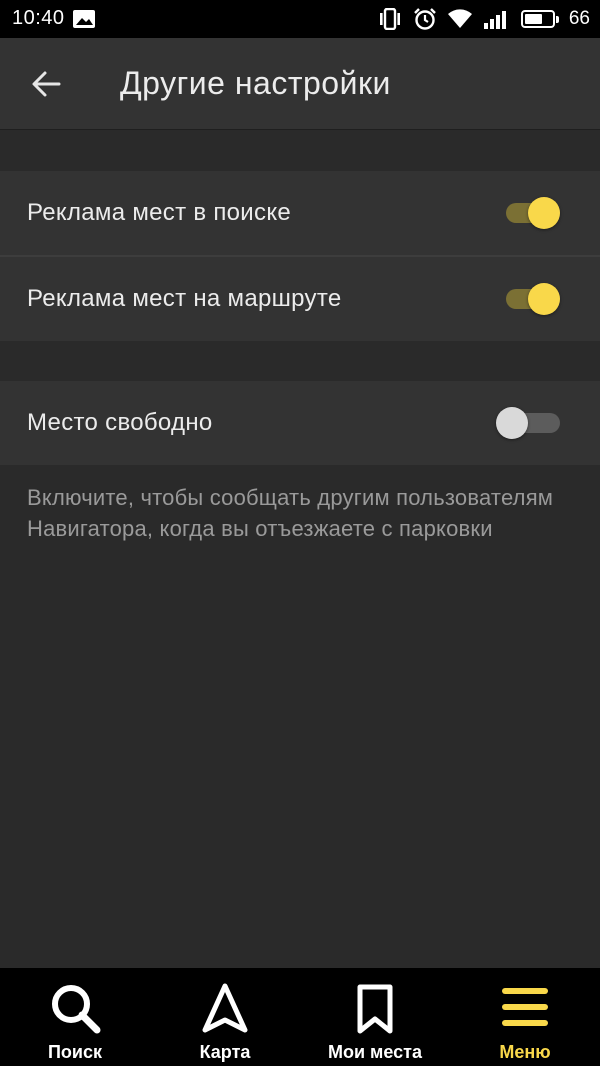 The width and height of the screenshot is (600, 1066). What do you see at coordinates (225, 1052) in the screenshot?
I see `nav-label: Карта` at bounding box center [225, 1052].